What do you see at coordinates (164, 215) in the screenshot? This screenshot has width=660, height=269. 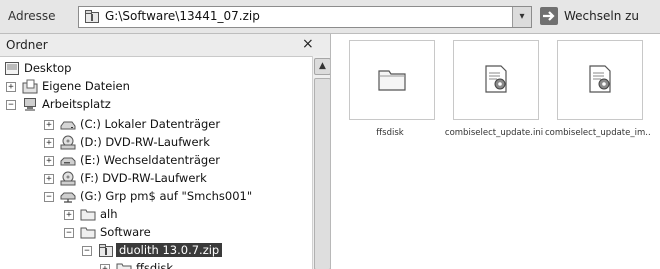 I see `tree-item-alh: + alh` at bounding box center [164, 215].